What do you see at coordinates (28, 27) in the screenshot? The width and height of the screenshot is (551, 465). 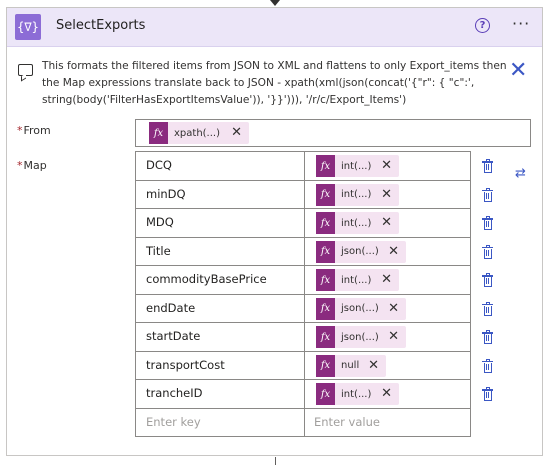 I see `select-action-icon: {∇}` at bounding box center [28, 27].